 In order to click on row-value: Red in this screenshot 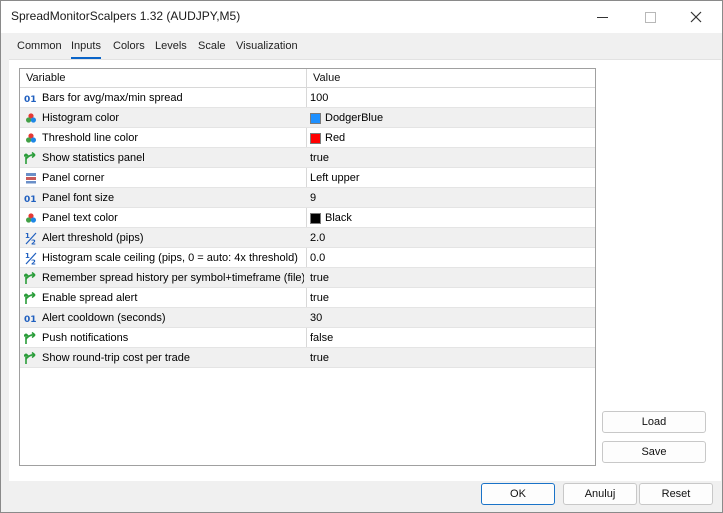, I will do `click(327, 138)`.